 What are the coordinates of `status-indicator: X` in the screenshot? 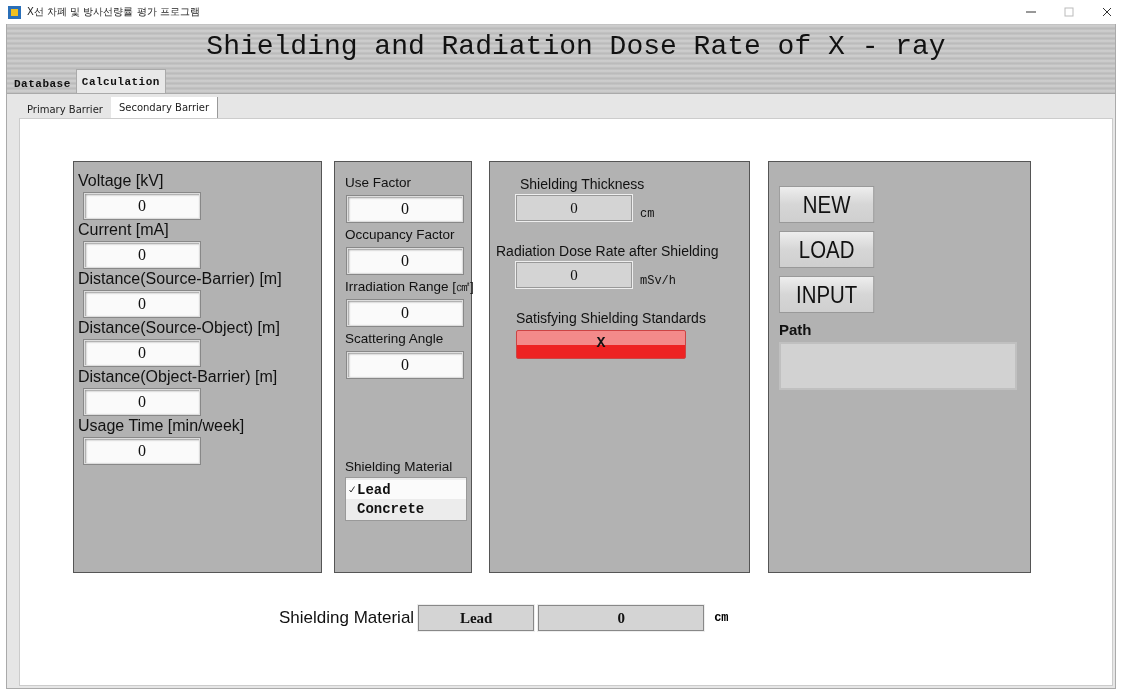 It's located at (601, 344).